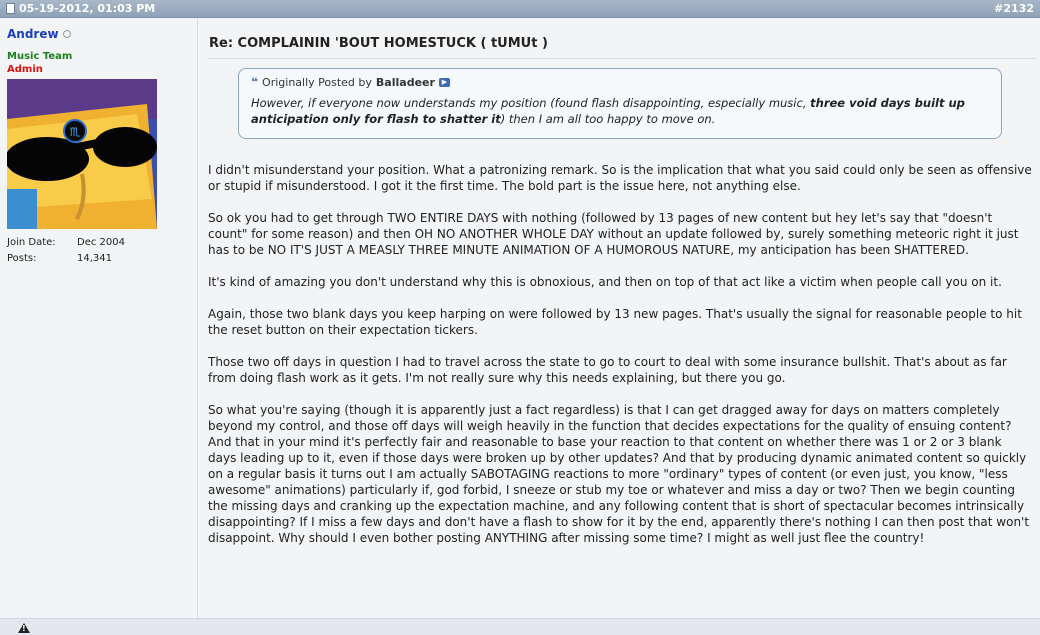 This screenshot has width=1040, height=635. I want to click on post-title: Re: COMPLAININ 'BOUT HOMESTUCK ( tUMUt ), so click(378, 43).